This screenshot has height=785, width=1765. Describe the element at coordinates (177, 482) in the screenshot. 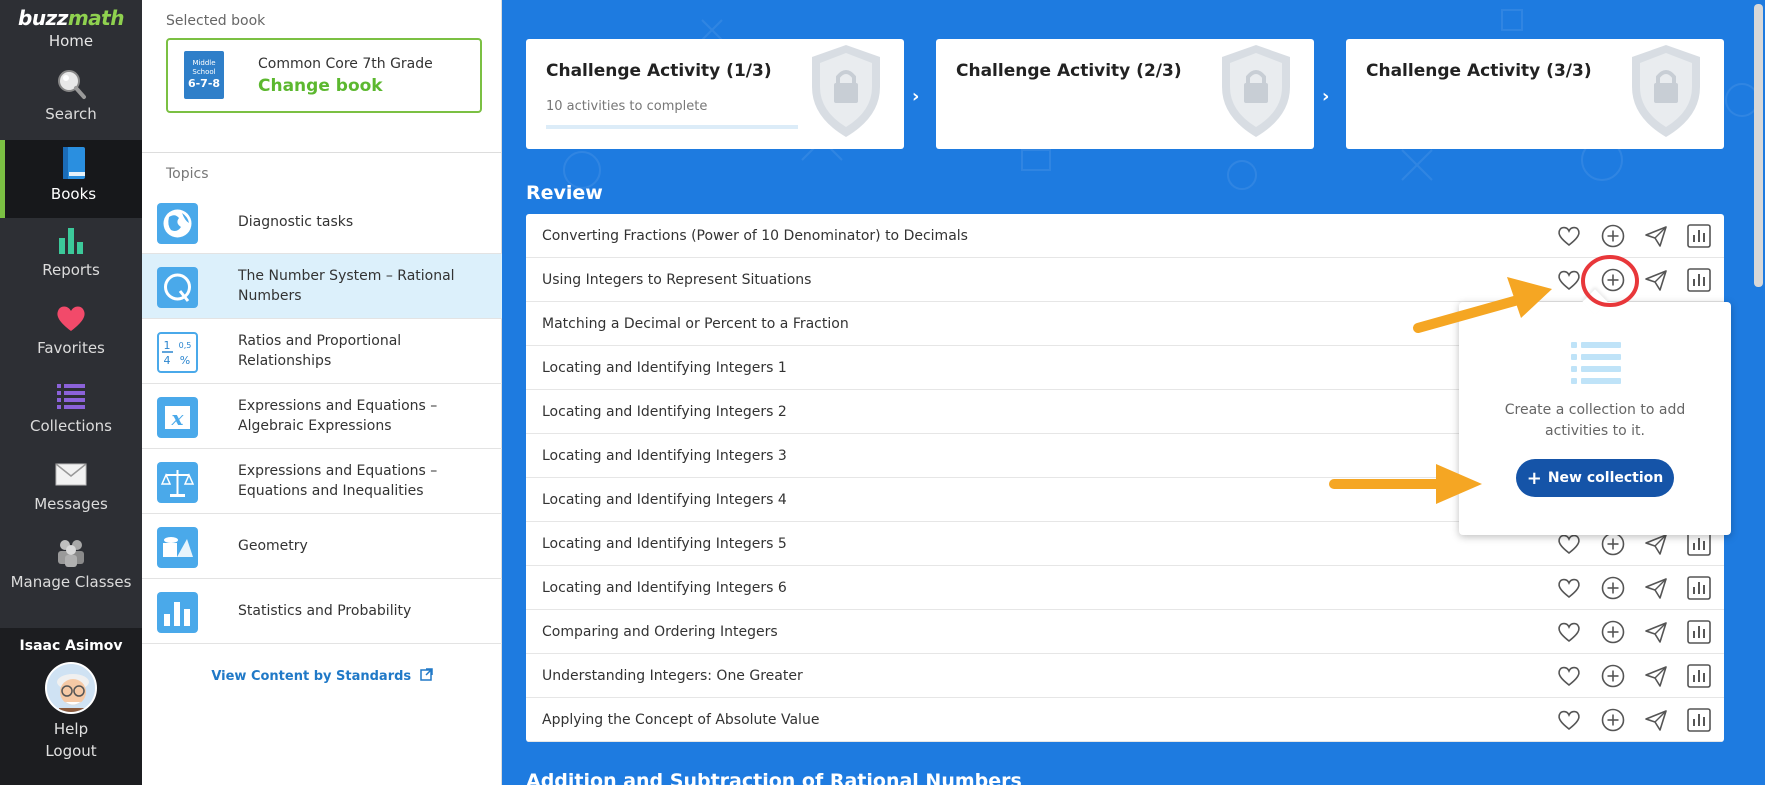

I see `balance-scale-icon` at that location.